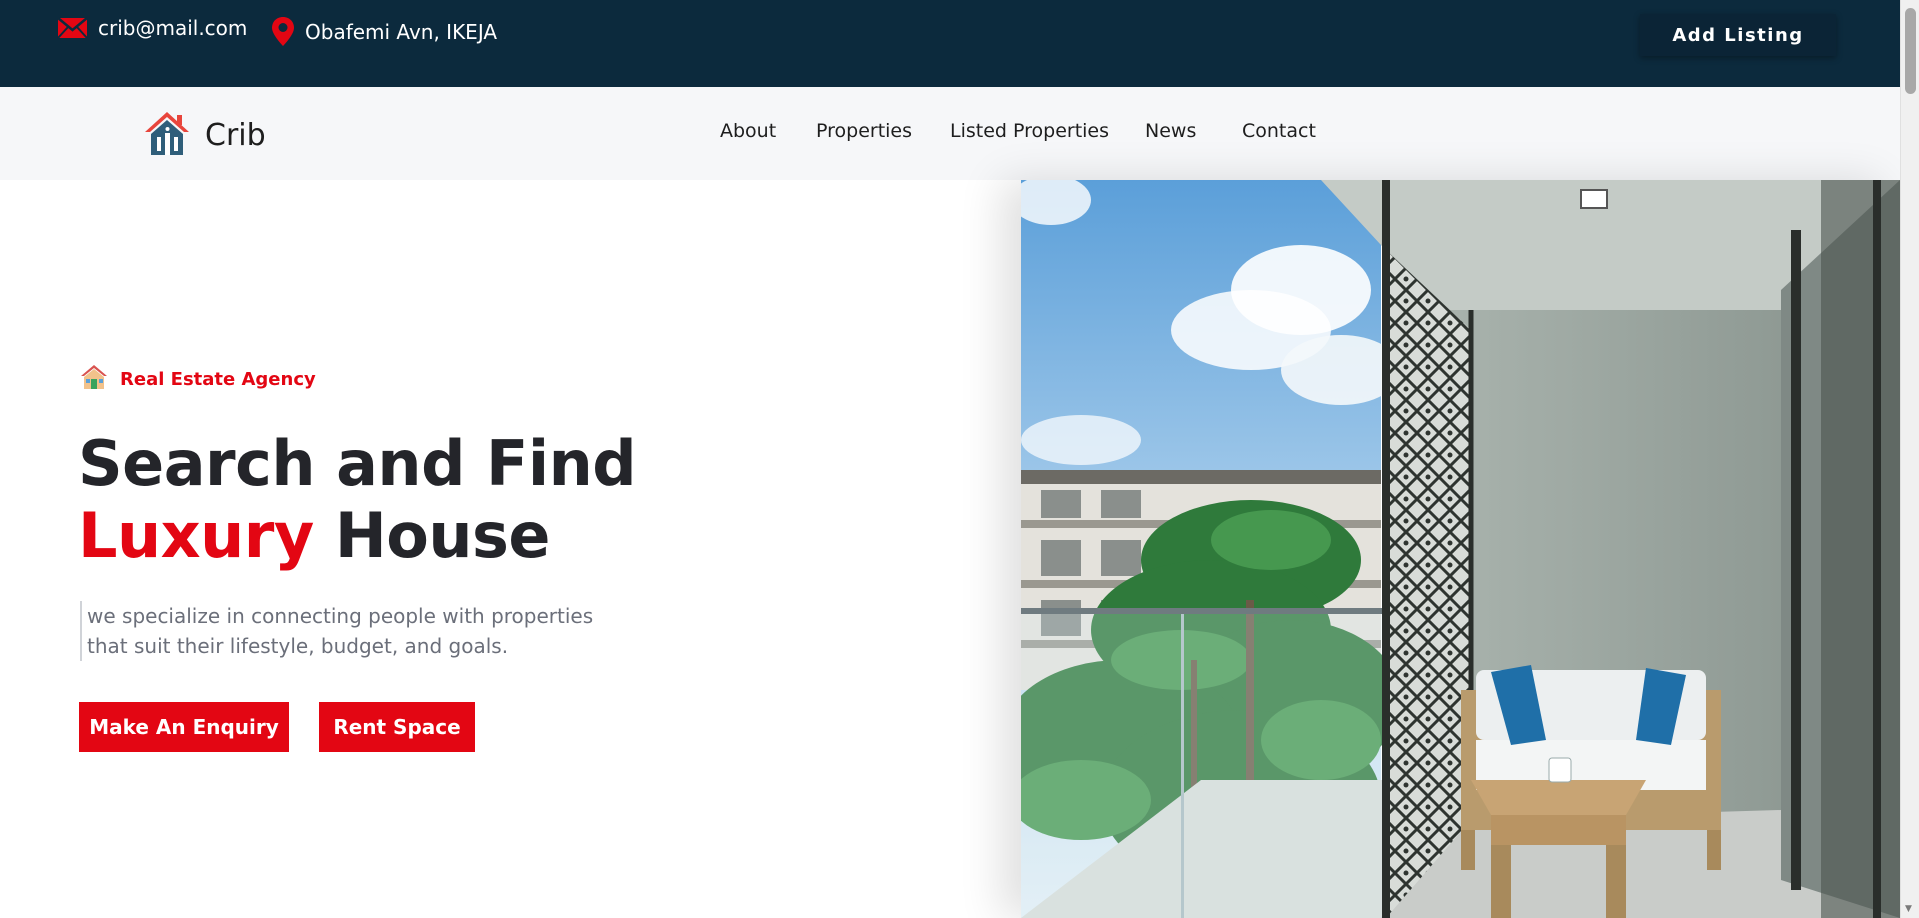 This screenshot has width=1919, height=918. What do you see at coordinates (357, 463) in the screenshot?
I see `headline-line-1: Search and Find` at bounding box center [357, 463].